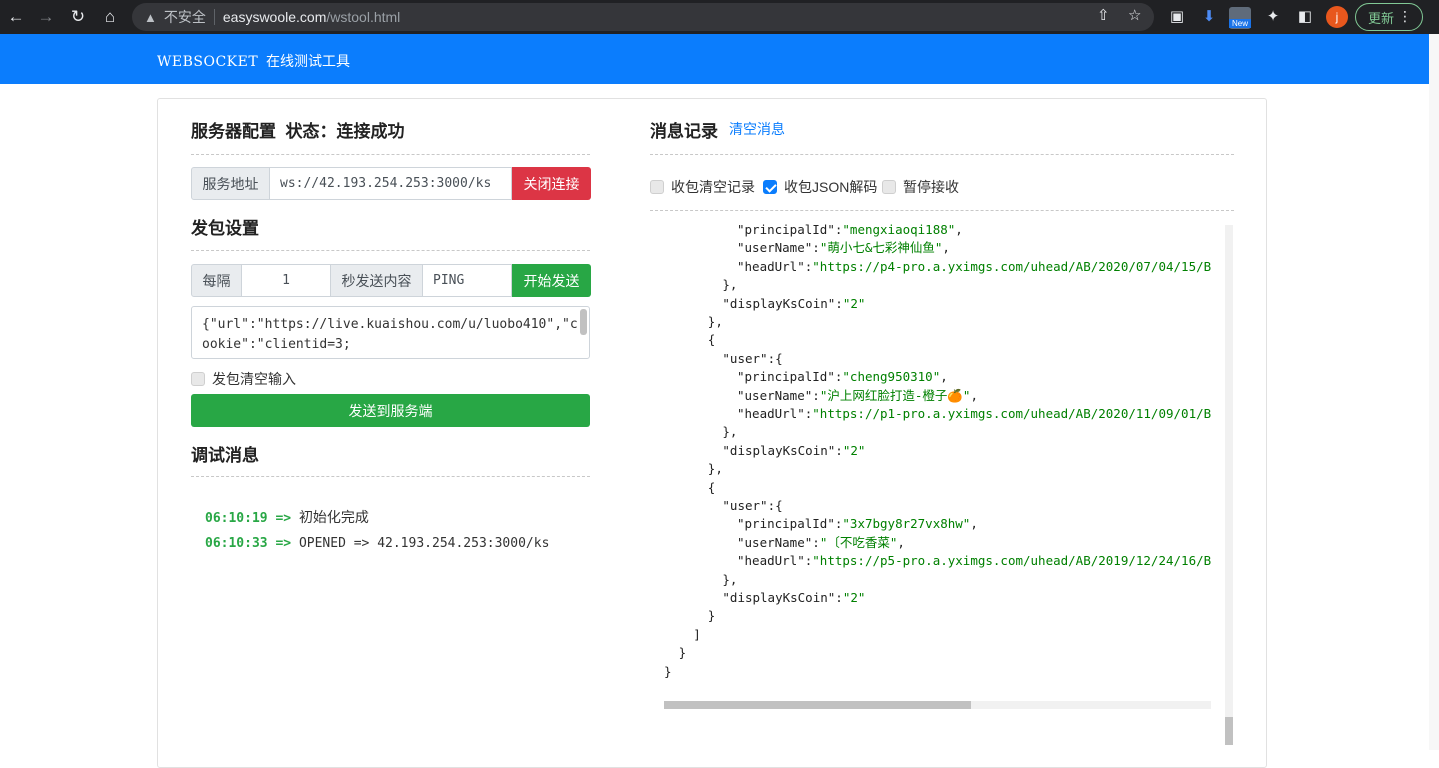  Describe the element at coordinates (363, 17) in the screenshot. I see `url-path: /wstool.html` at that location.